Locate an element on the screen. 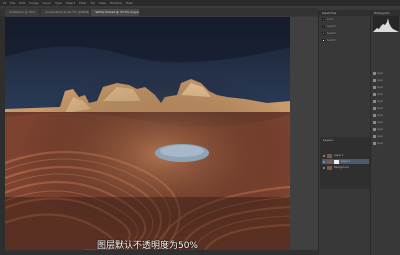 This screenshot has width=400, height=255. tab-layers: Layers is located at coordinates (328, 140).